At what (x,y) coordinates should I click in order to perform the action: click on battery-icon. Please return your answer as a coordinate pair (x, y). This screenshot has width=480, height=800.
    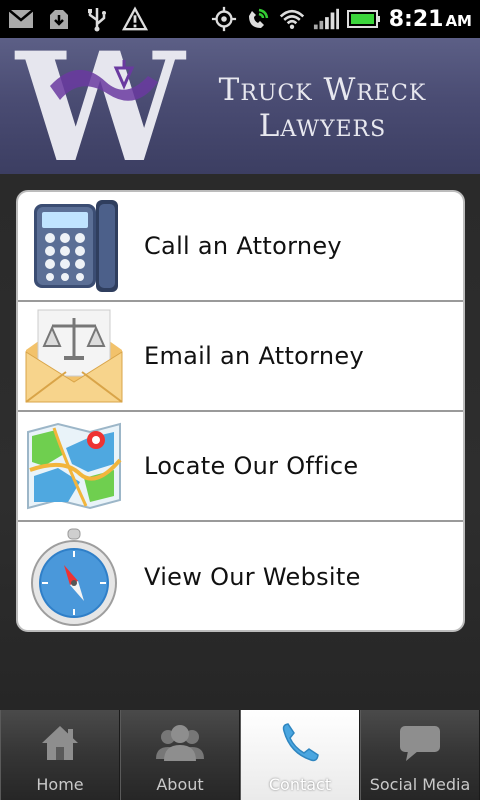
    Looking at the image, I should click on (363, 19).